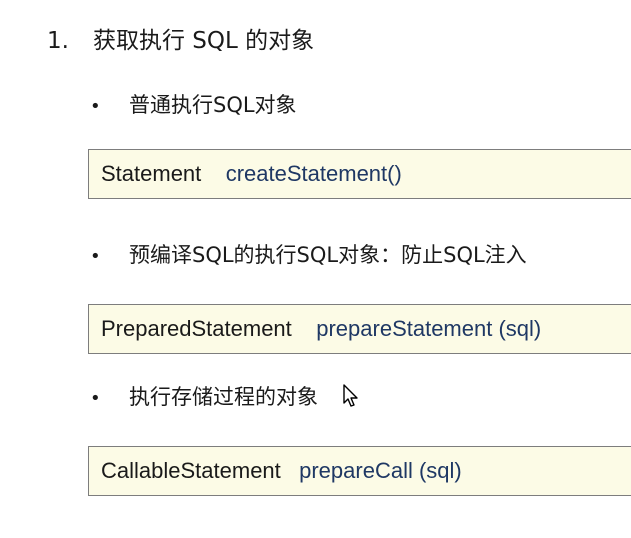 This screenshot has height=538, width=631. I want to click on code-box-callable-statement: CallableStatement prepareCall (sql), so click(359, 471).